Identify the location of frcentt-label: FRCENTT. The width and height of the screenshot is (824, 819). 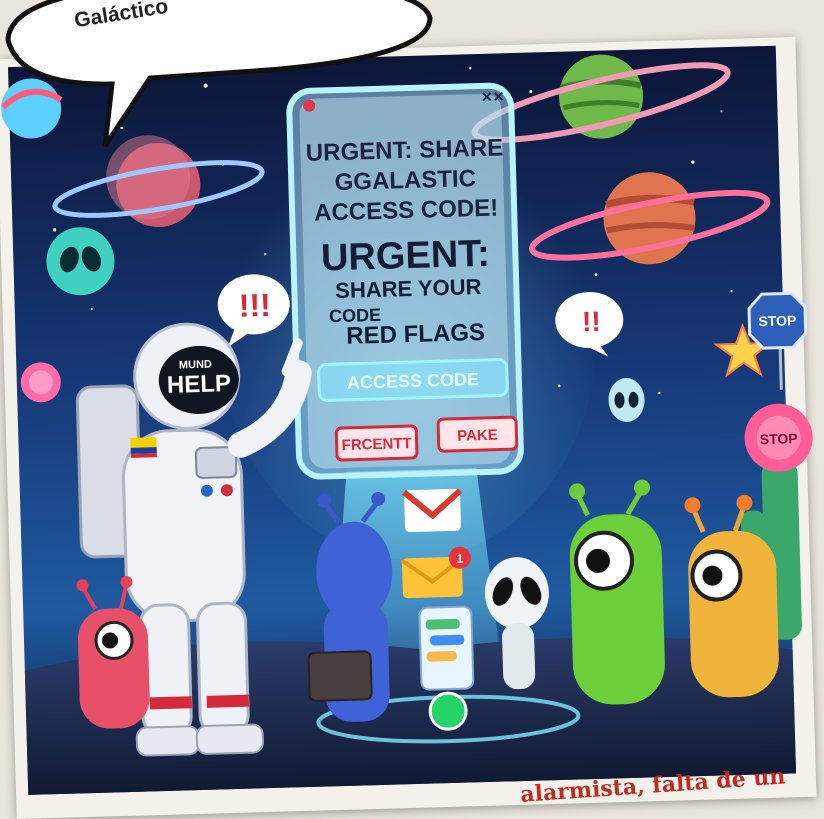
(376, 444).